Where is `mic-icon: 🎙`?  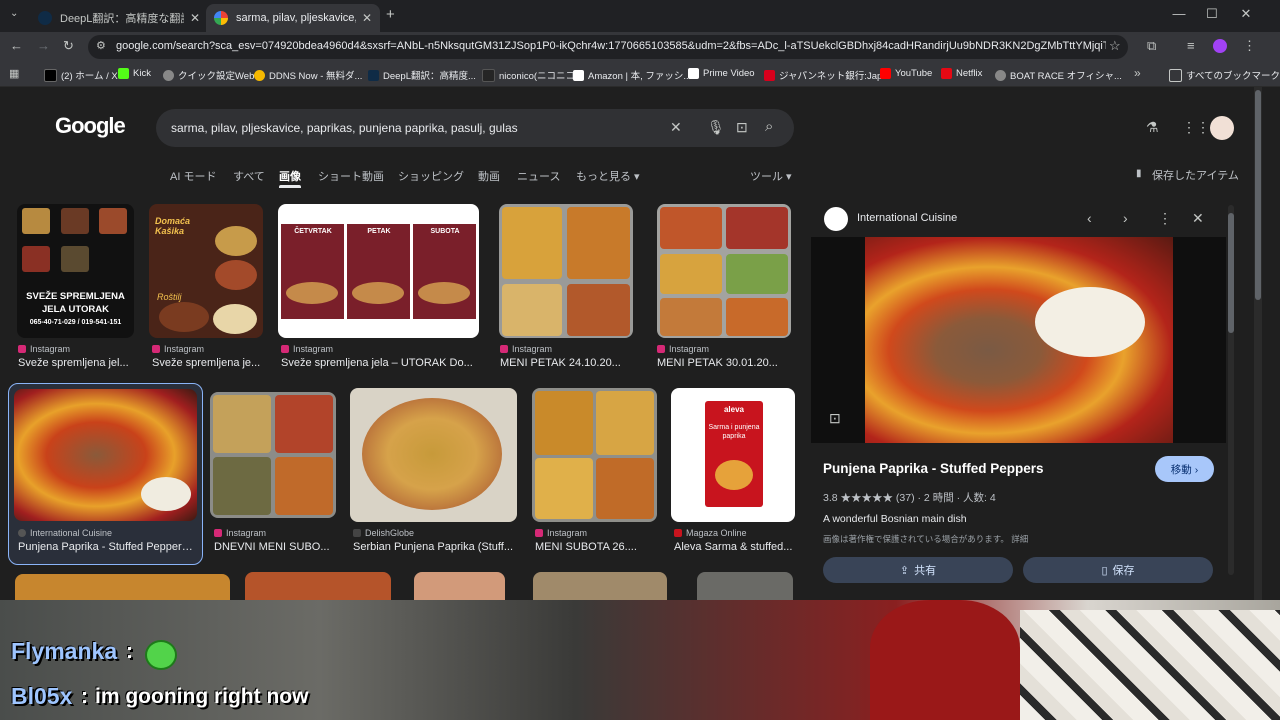 mic-icon: 🎙 is located at coordinates (716, 127).